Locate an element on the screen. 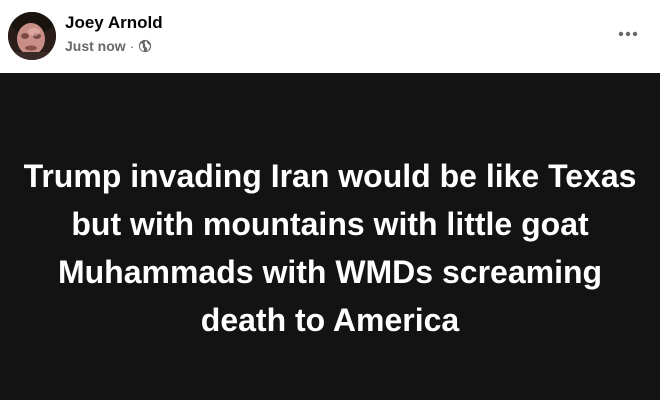 The width and height of the screenshot is (660, 400). profile-photo-icon is located at coordinates (32, 36).